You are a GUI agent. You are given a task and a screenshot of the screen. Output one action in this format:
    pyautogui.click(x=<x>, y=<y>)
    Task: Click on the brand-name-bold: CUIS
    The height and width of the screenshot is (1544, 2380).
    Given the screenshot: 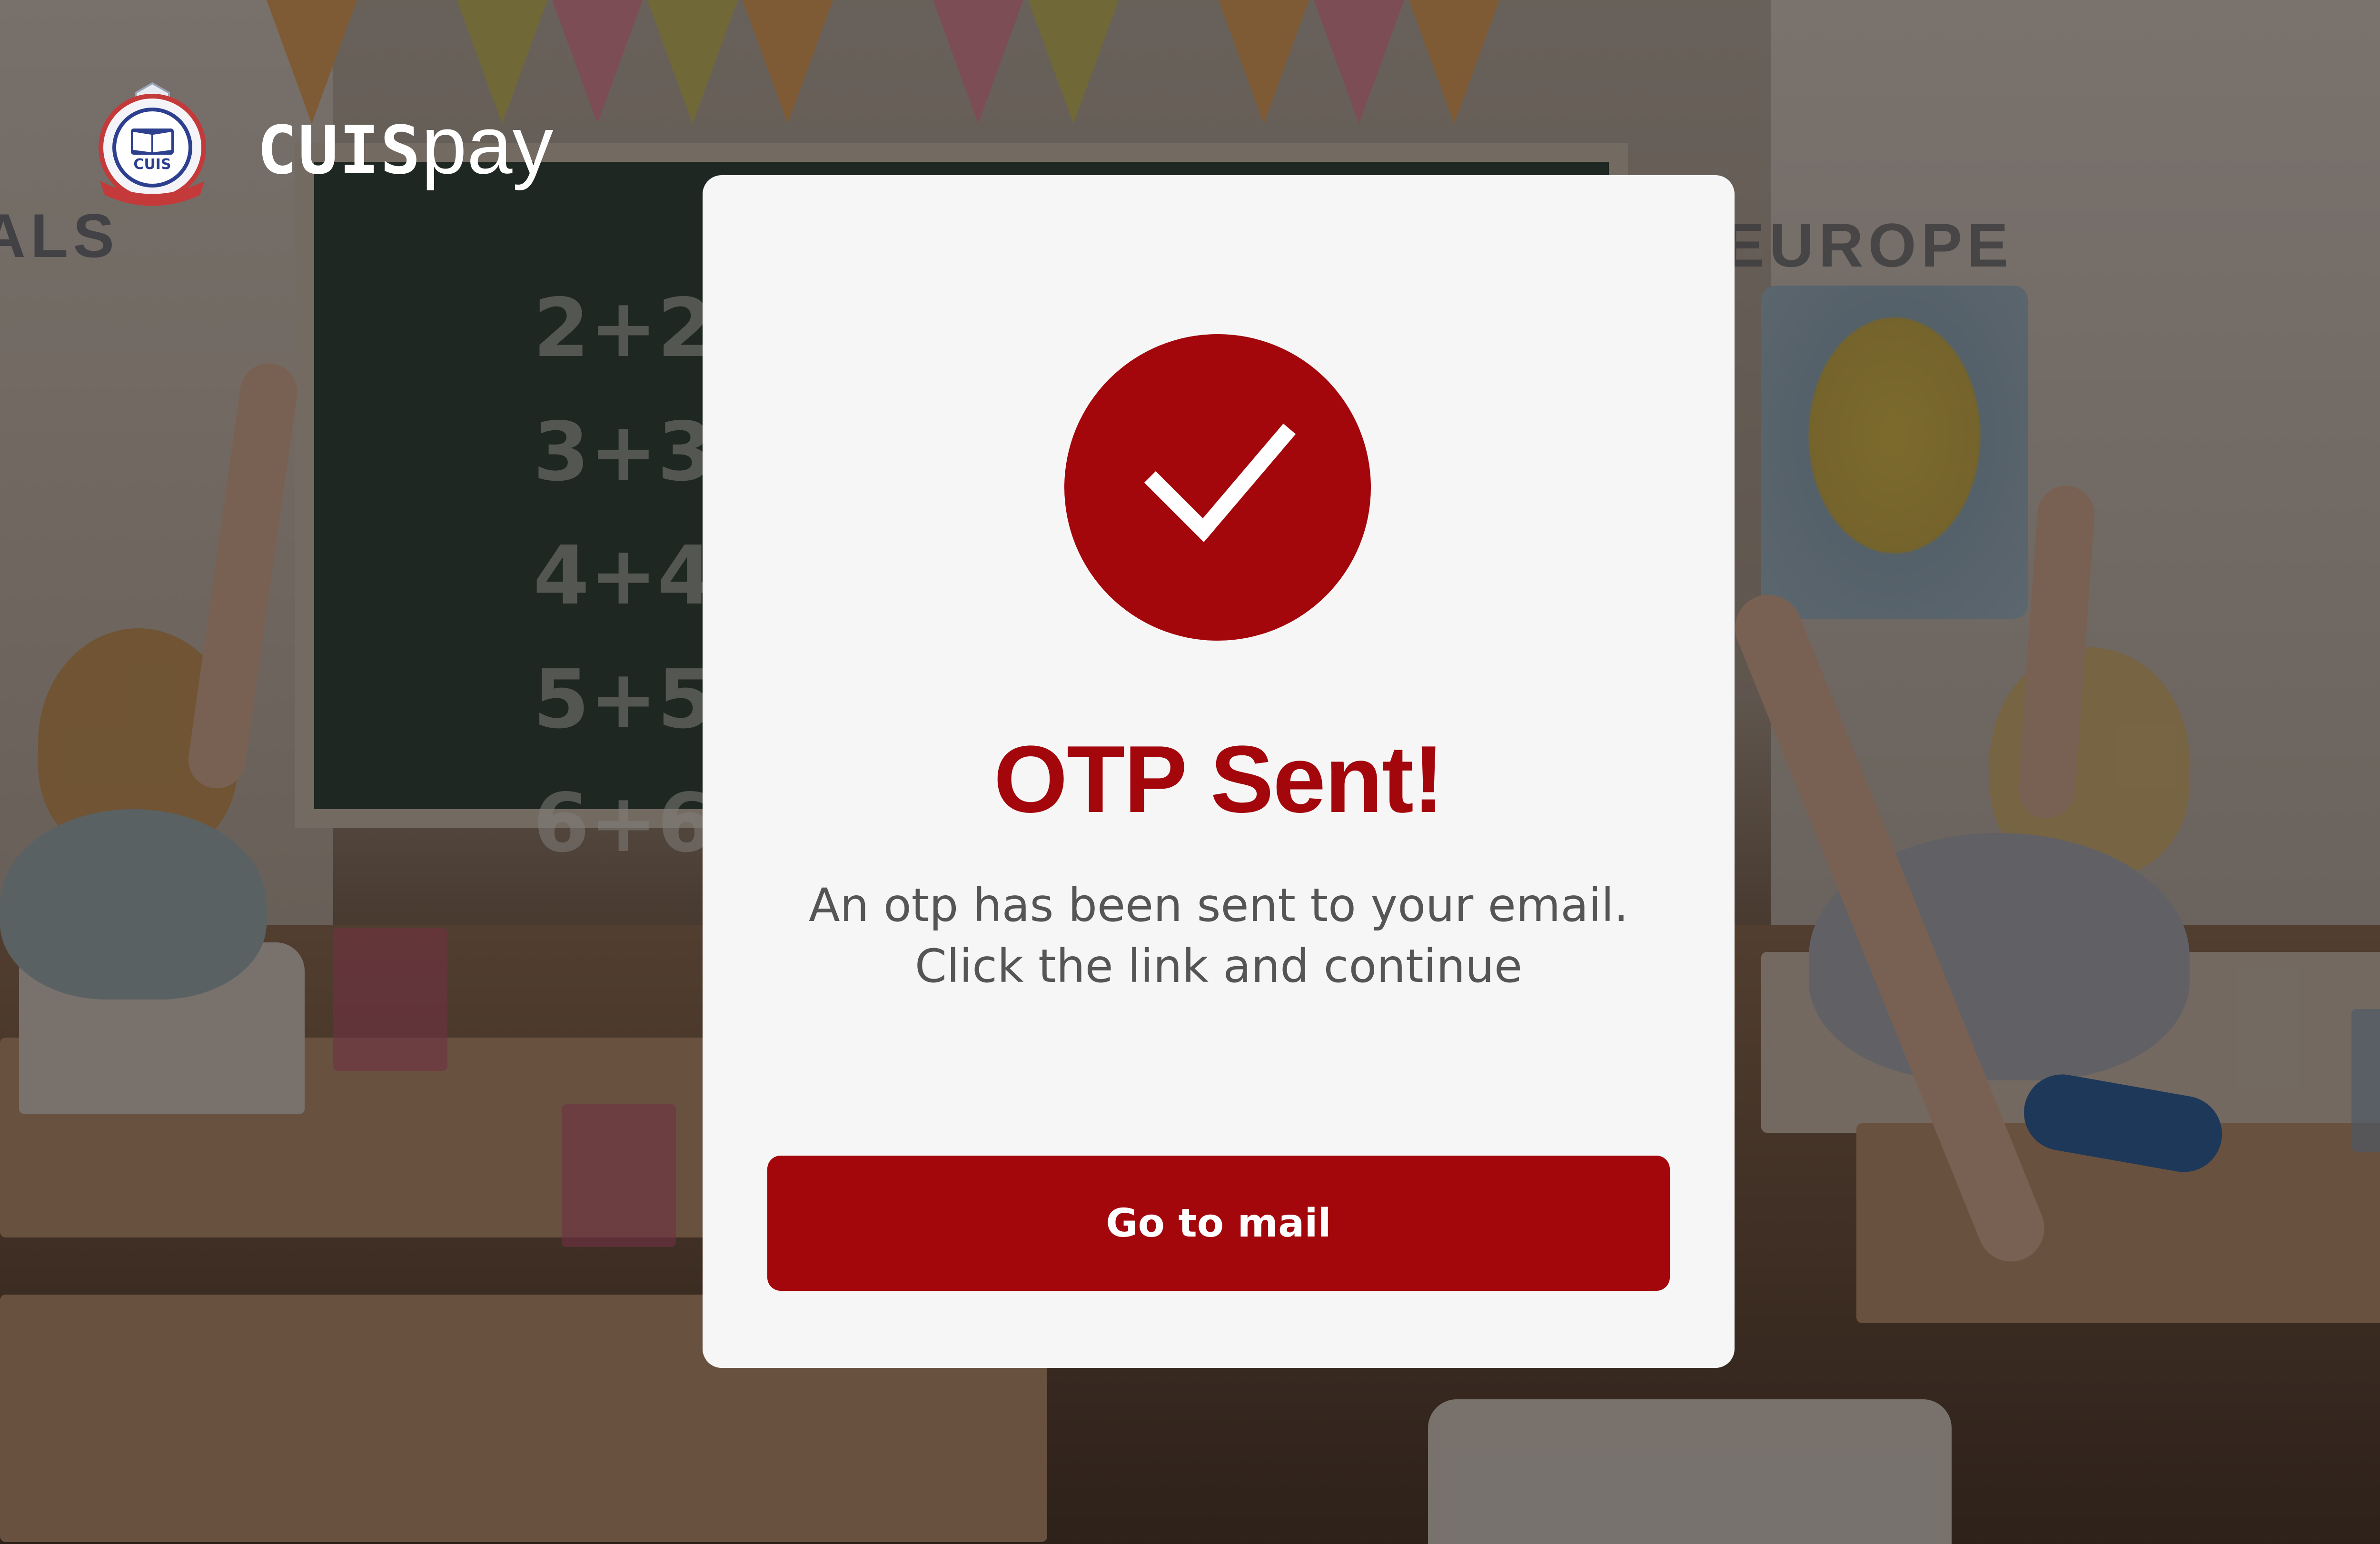 What is the action you would take?
    pyautogui.click(x=339, y=150)
    